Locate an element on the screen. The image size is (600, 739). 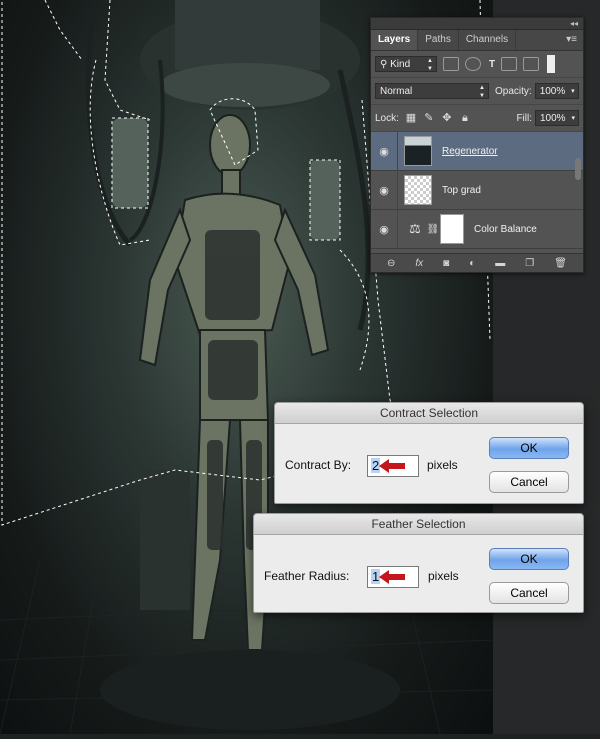
balance-scale-icon: ⚖ is located at coordinates (415, 228).